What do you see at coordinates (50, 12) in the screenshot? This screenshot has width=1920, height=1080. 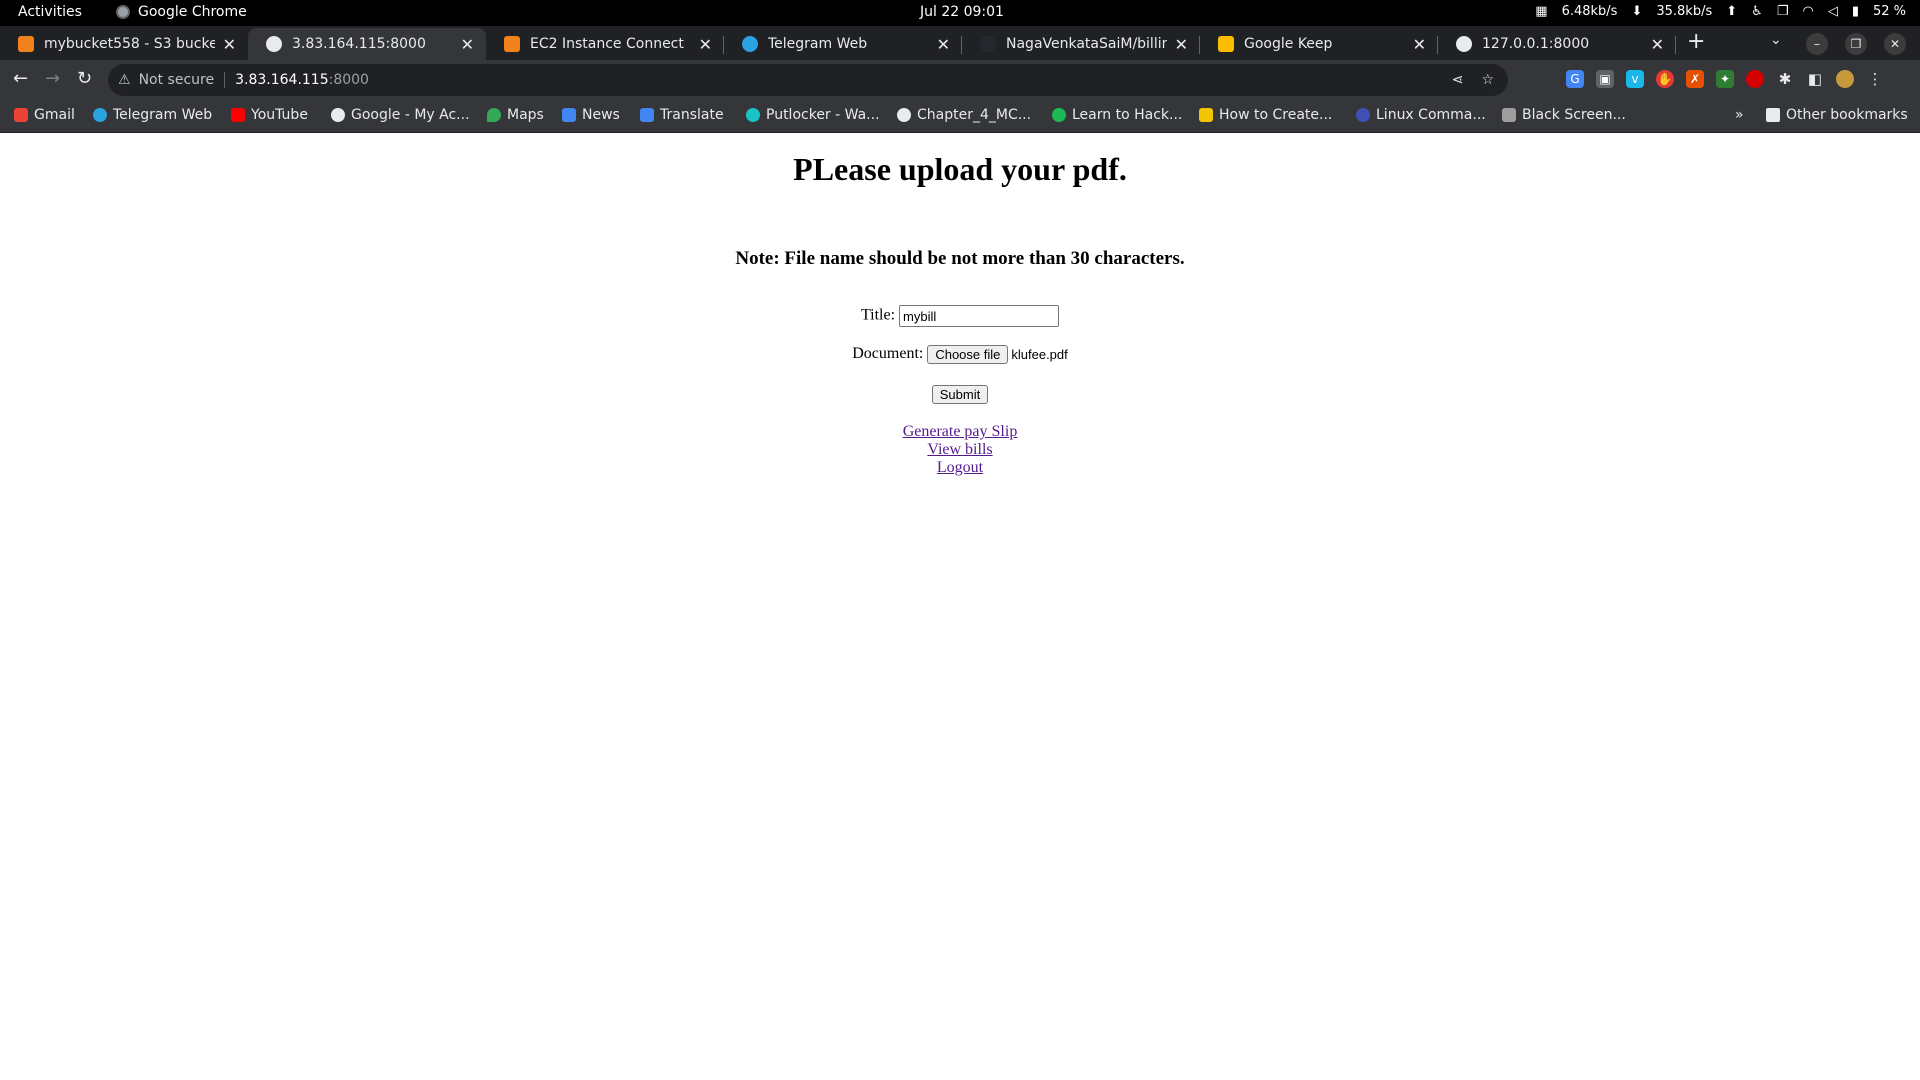 I see `activities-button: Activities` at bounding box center [50, 12].